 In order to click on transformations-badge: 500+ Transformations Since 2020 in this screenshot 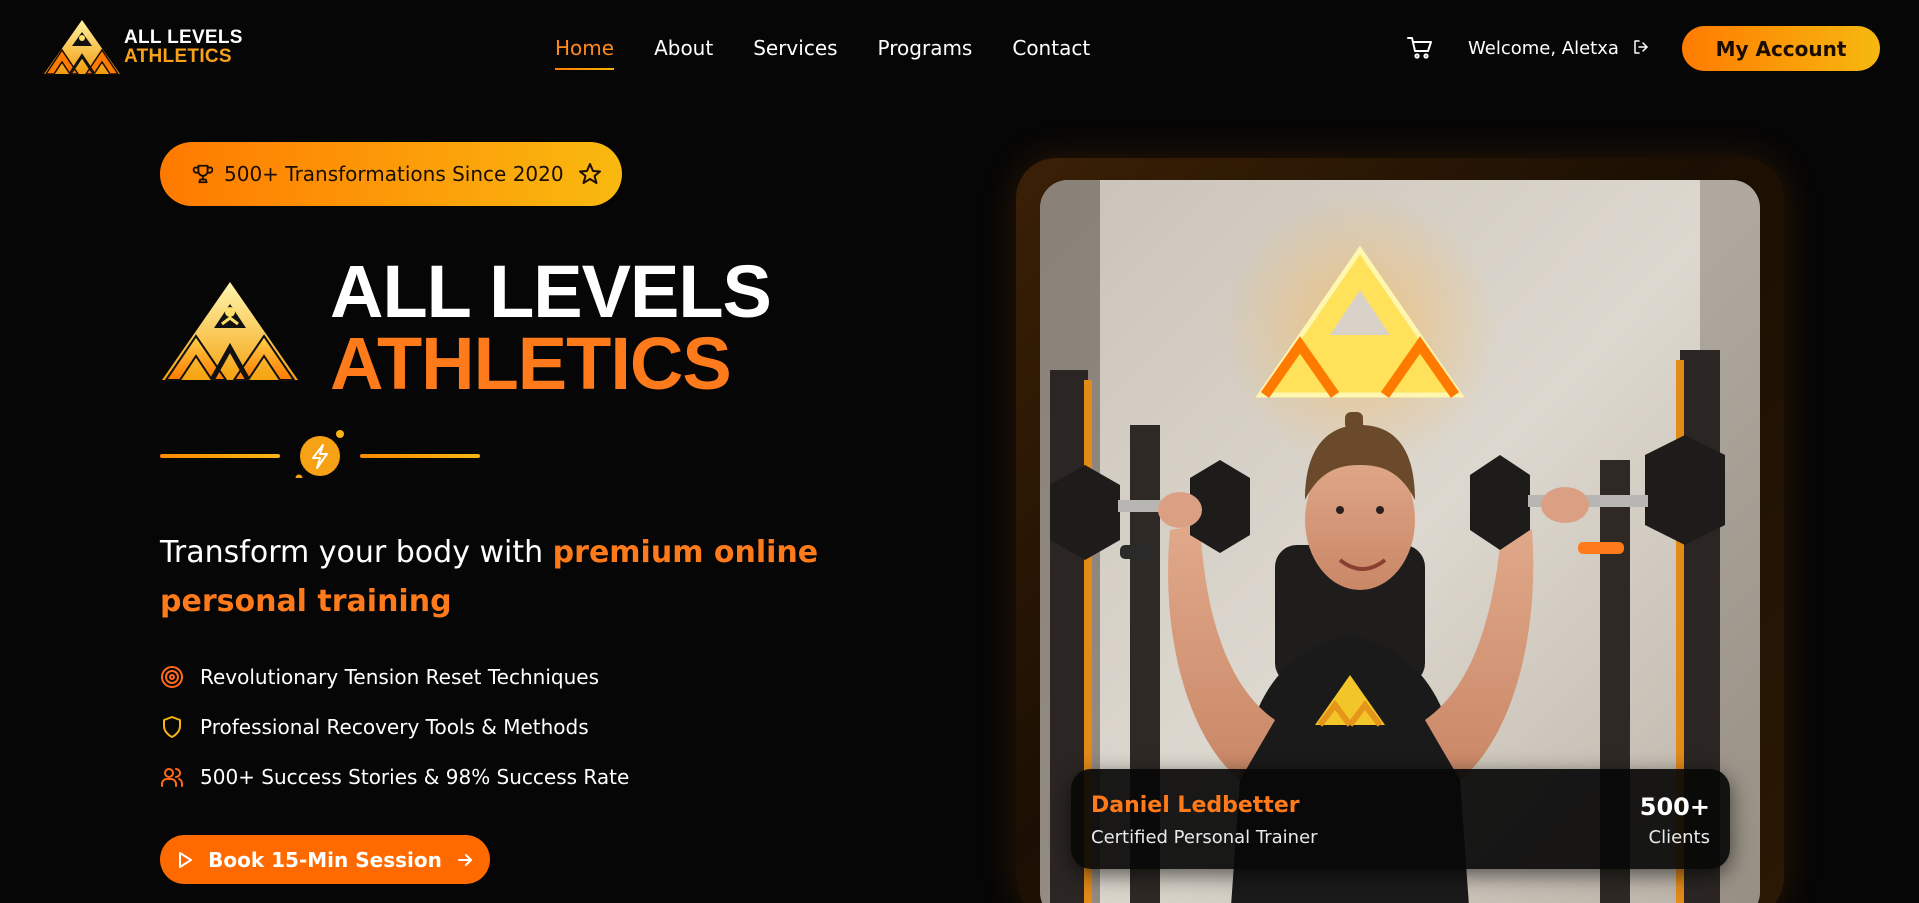, I will do `click(391, 174)`.